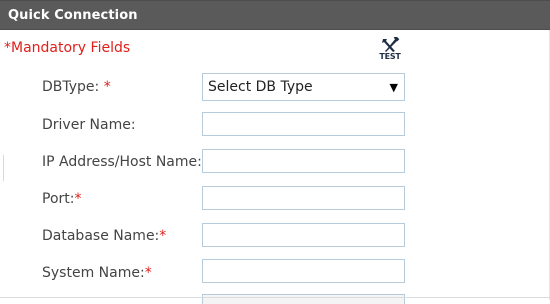  I want to click on ip-address-input, so click(303, 161).